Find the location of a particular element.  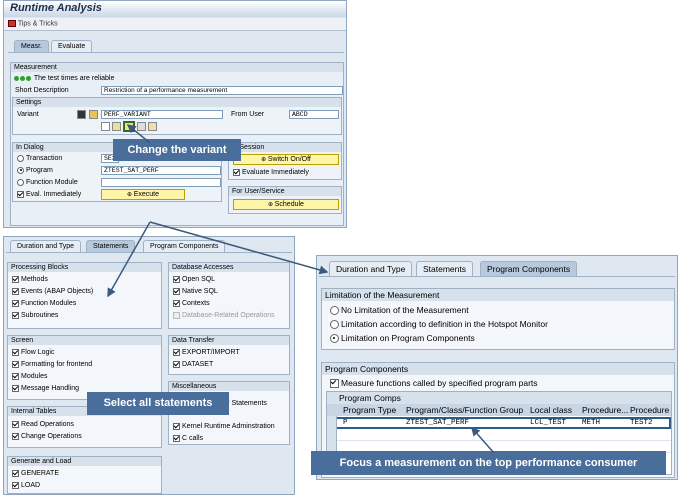

col-program-type: Program Type is located at coordinates (369, 410).